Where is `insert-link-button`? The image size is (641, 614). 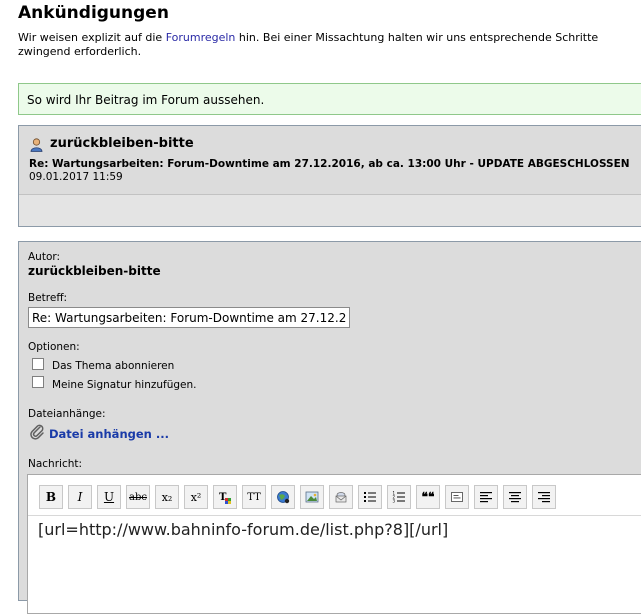 insert-link-button is located at coordinates (283, 497).